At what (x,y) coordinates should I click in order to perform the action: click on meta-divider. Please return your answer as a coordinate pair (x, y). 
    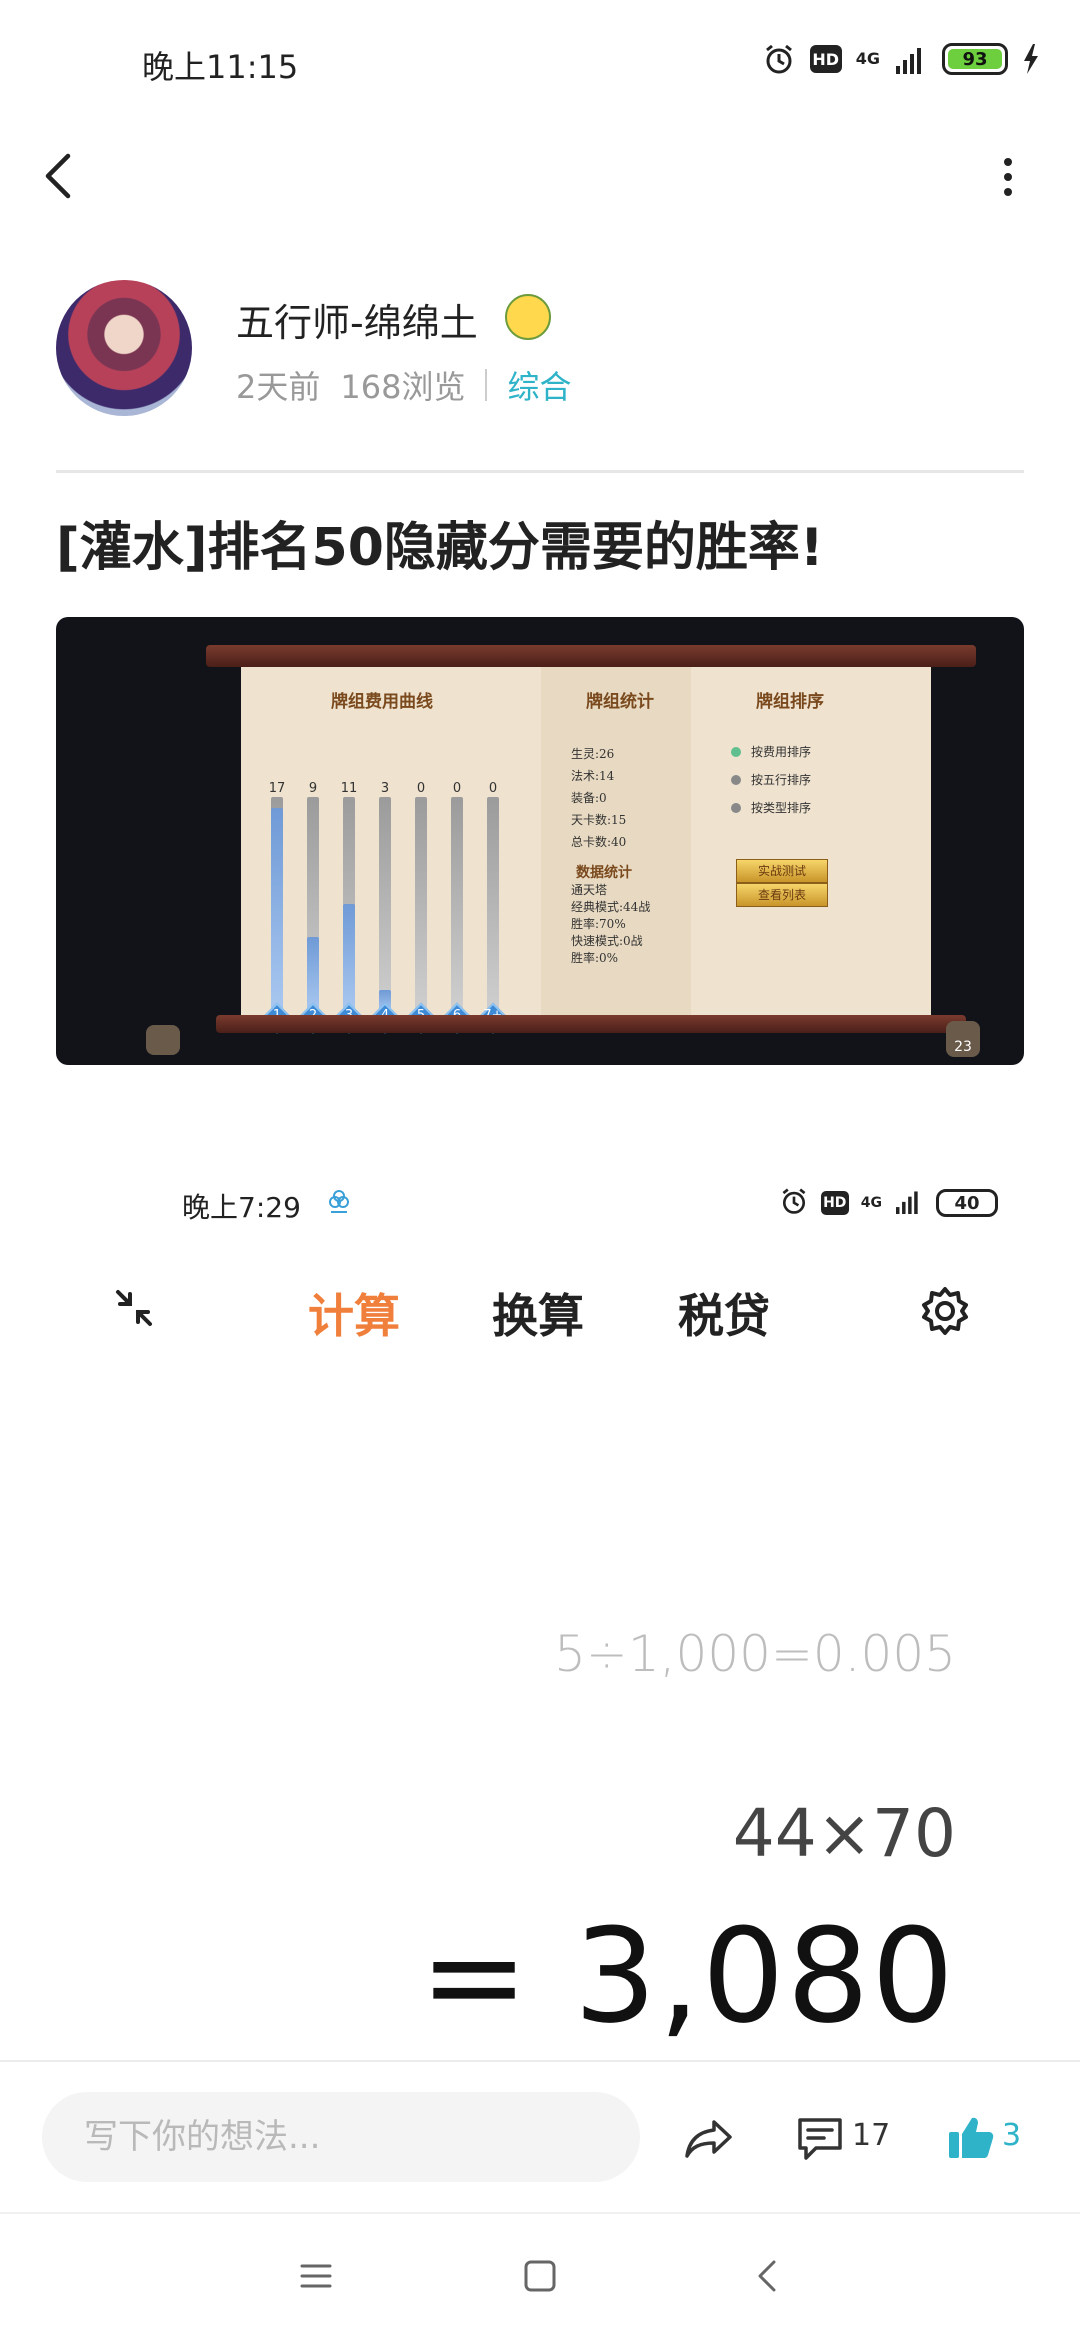
    Looking at the image, I should click on (486, 385).